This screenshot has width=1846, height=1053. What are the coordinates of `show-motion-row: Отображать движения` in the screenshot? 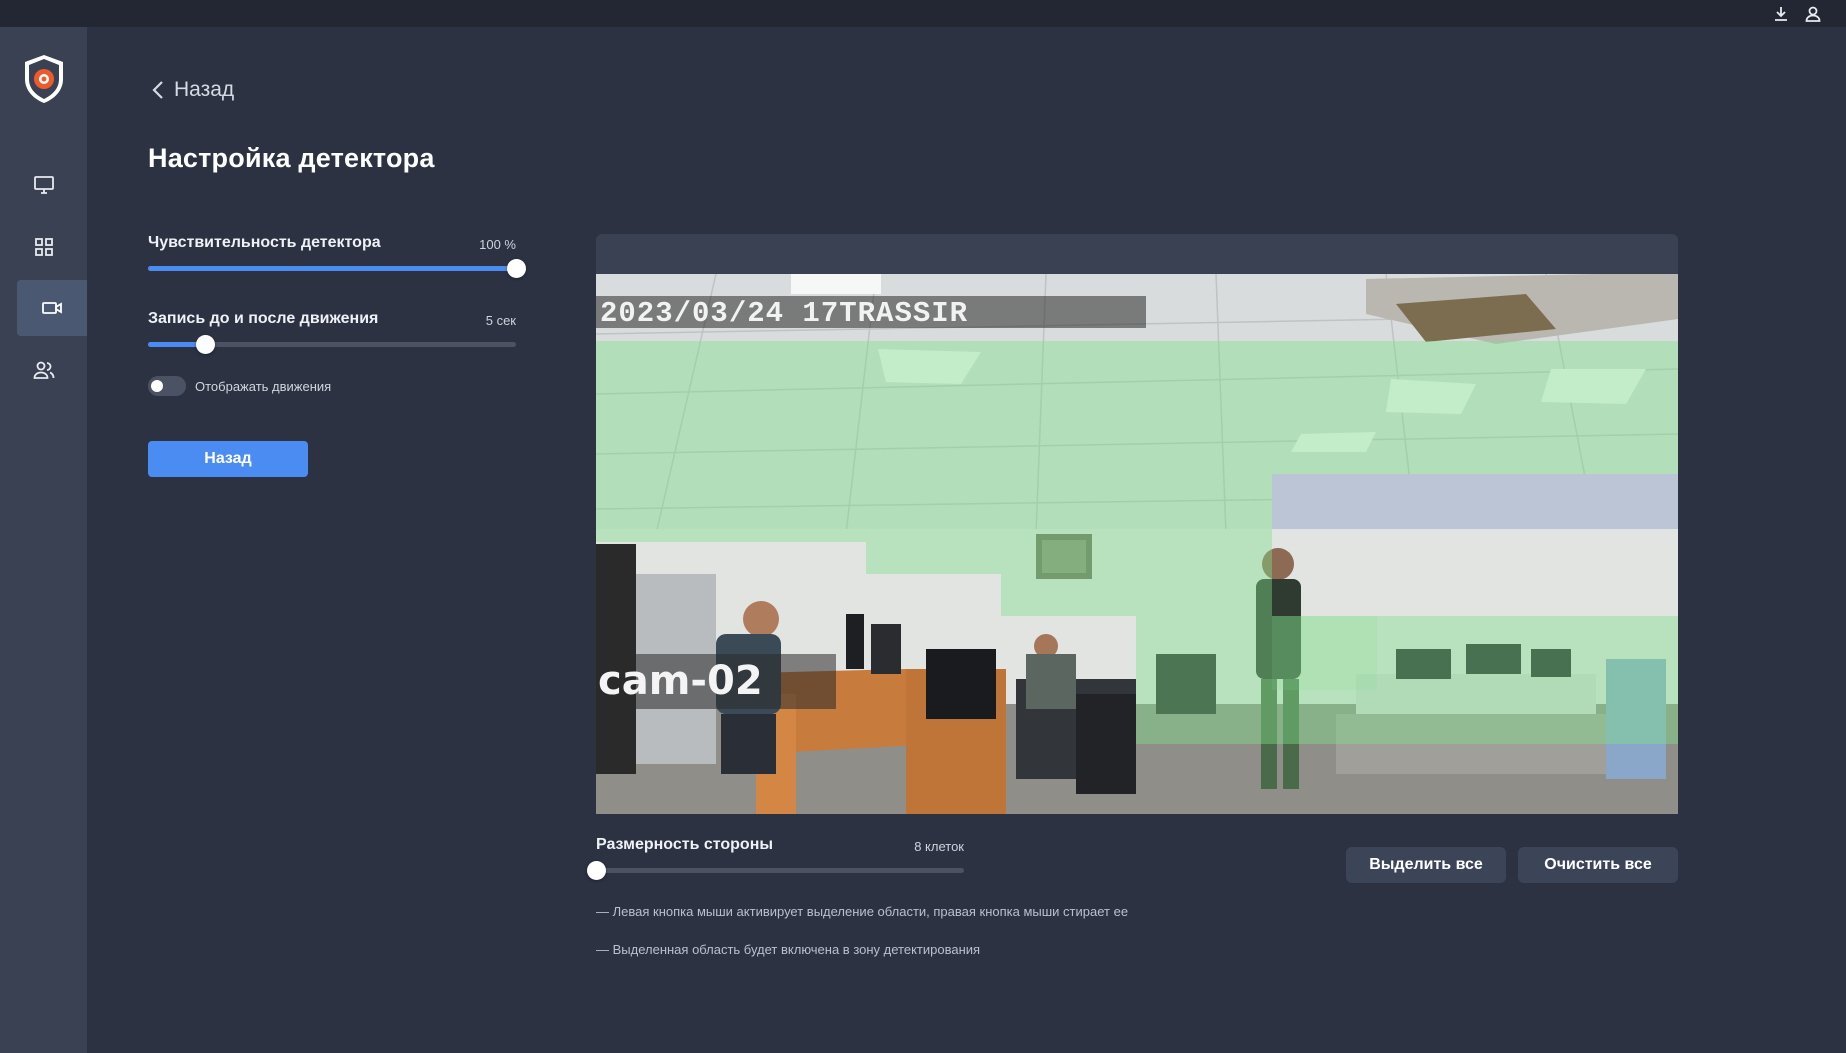 It's located at (239, 386).